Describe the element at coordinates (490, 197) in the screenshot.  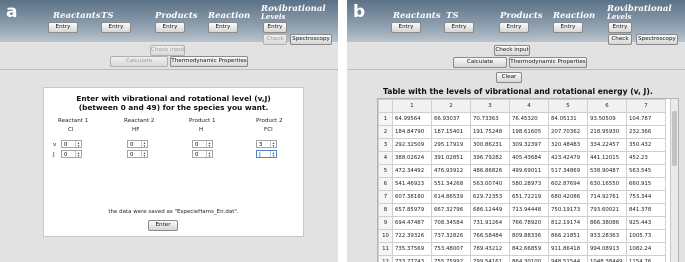
I see `table-cell: 629.72353` at that location.